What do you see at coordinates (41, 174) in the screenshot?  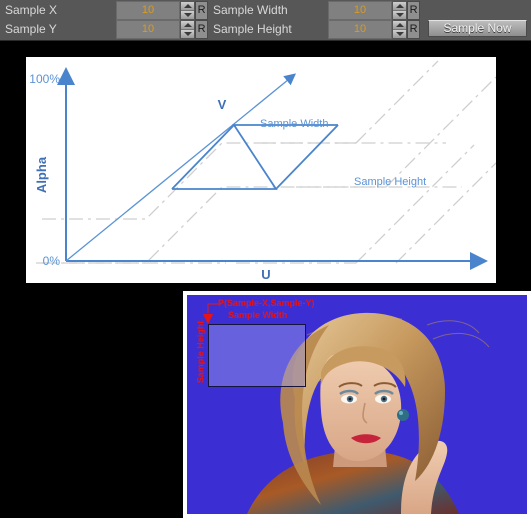 I see `alpha-axis-label: Alpha` at bounding box center [41, 174].